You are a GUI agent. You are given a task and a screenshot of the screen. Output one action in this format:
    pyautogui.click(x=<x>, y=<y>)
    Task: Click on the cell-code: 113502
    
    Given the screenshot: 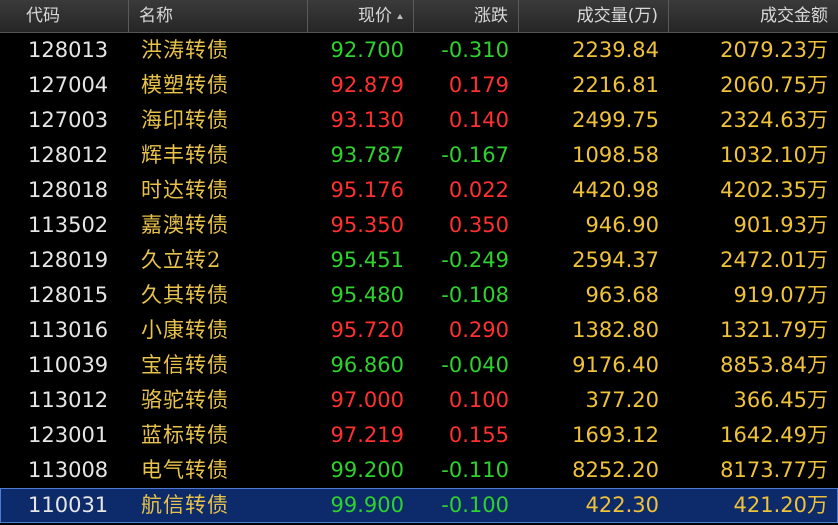 What is the action you would take?
    pyautogui.click(x=68, y=225)
    